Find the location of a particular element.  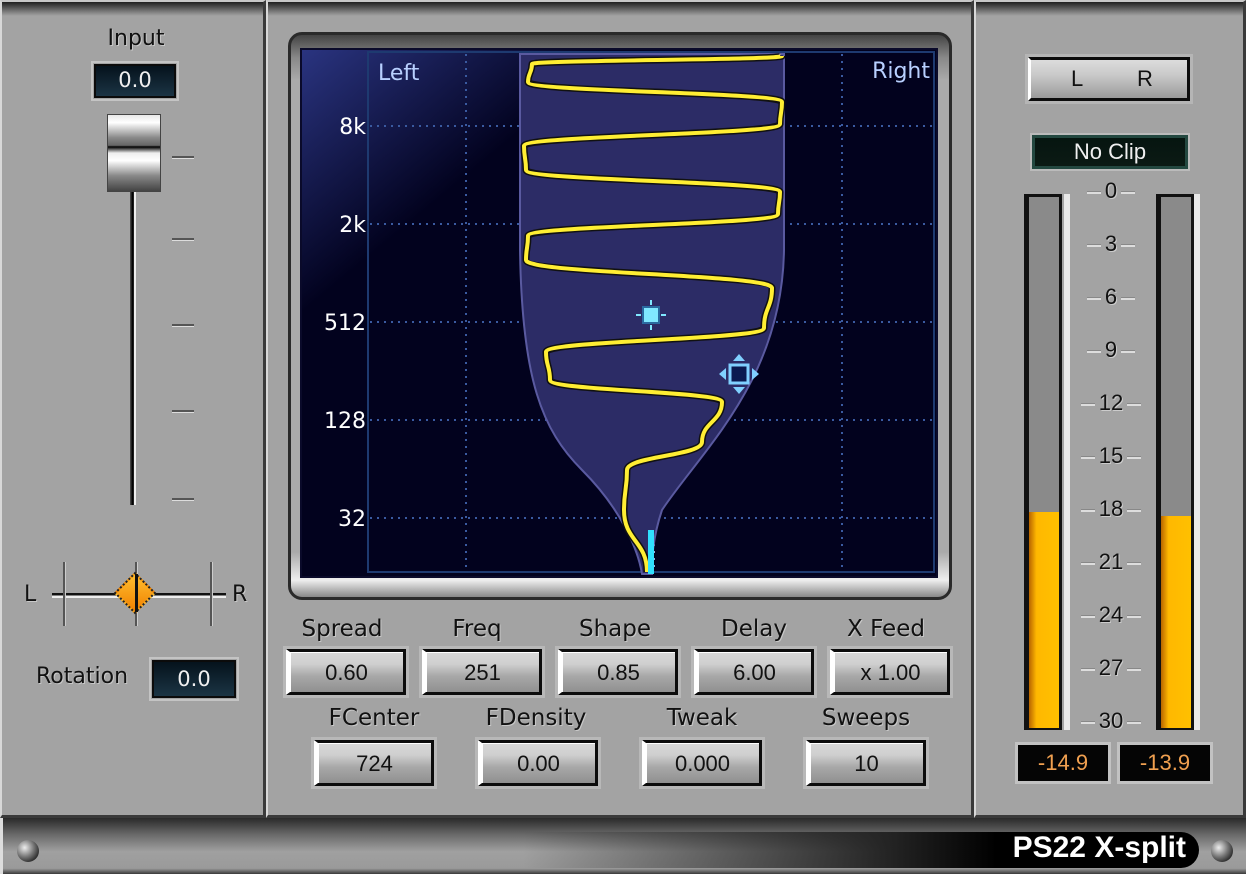

freq-label: Freq is located at coordinates (477, 629).